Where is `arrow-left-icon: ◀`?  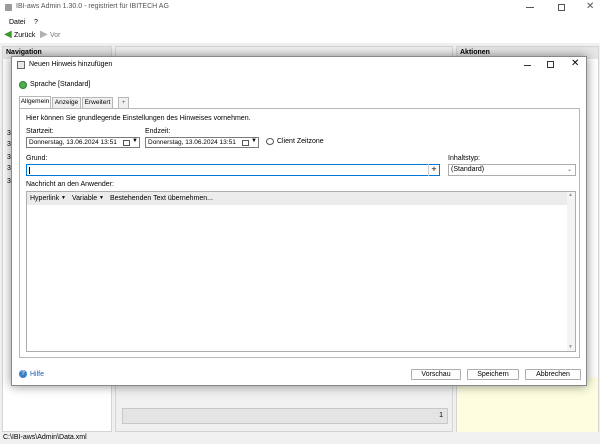 arrow-left-icon: ◀ is located at coordinates (8, 34).